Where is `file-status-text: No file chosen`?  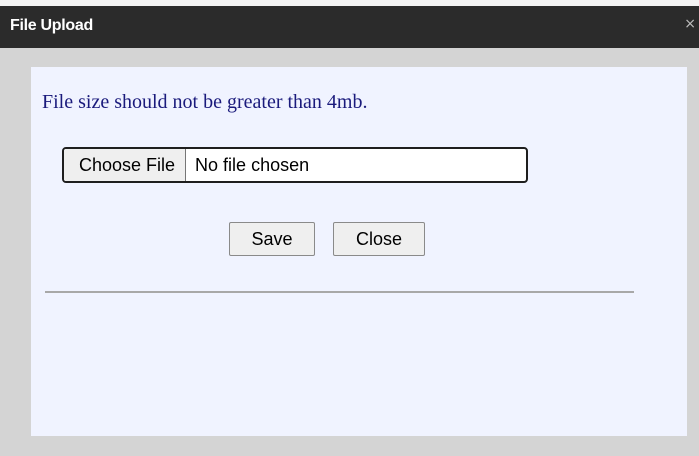
file-status-text: No file chosen is located at coordinates (252, 164).